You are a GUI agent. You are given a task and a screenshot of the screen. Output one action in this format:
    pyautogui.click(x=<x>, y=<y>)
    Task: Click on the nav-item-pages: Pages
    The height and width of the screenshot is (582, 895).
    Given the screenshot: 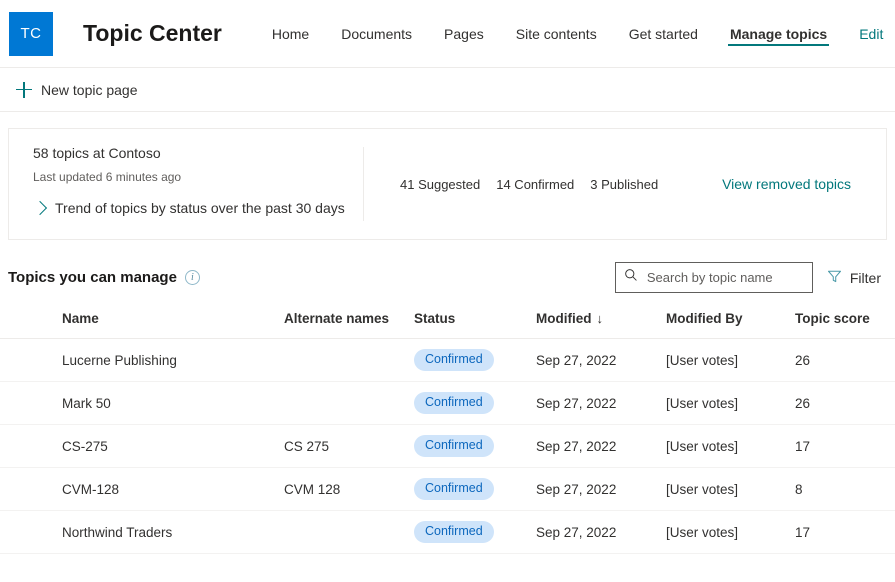 What is the action you would take?
    pyautogui.click(x=464, y=34)
    